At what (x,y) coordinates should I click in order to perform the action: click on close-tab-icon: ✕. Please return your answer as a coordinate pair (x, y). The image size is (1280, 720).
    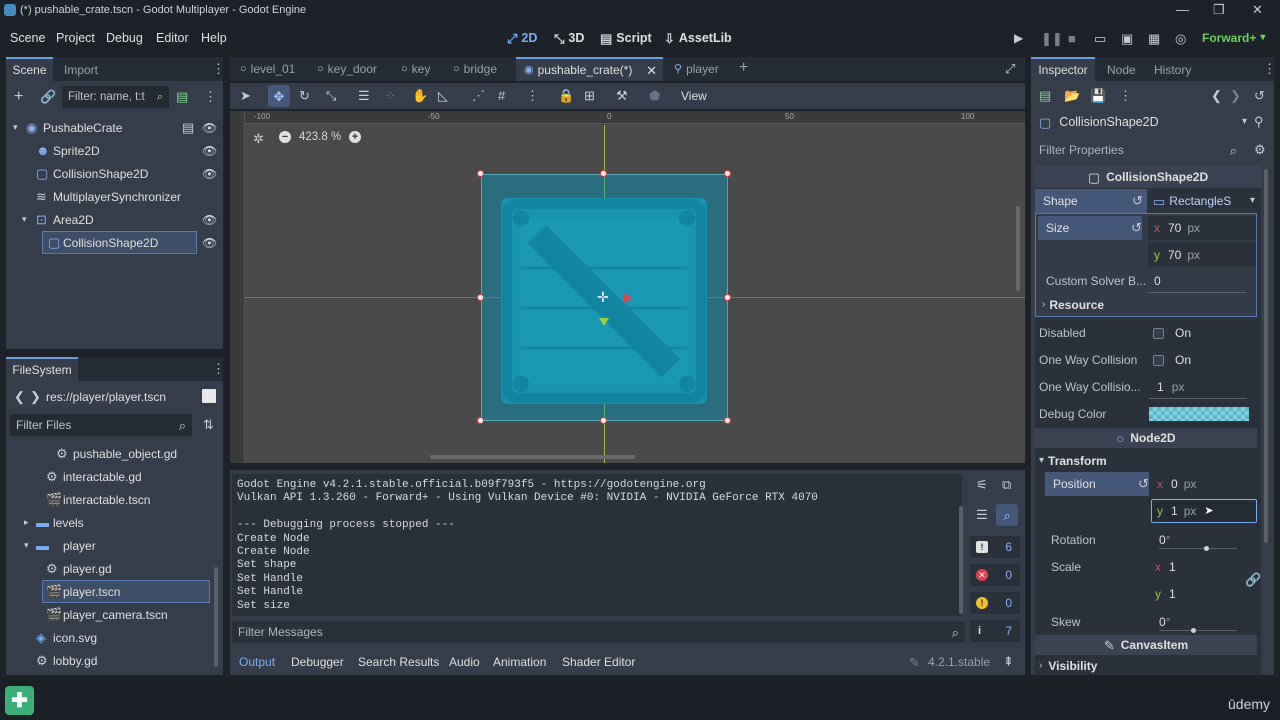
    Looking at the image, I should click on (651, 70).